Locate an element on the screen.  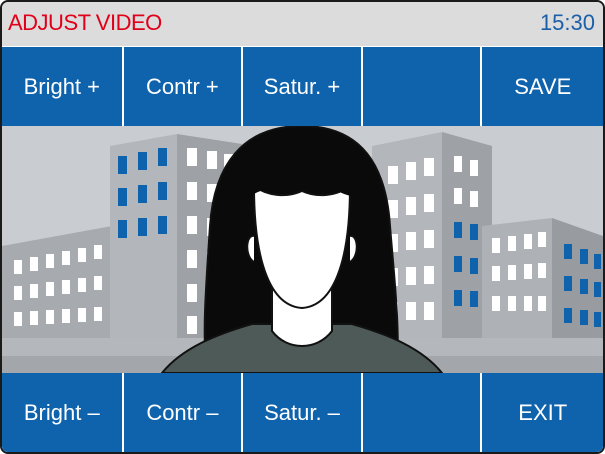
save-button: SAVE is located at coordinates (542, 86).